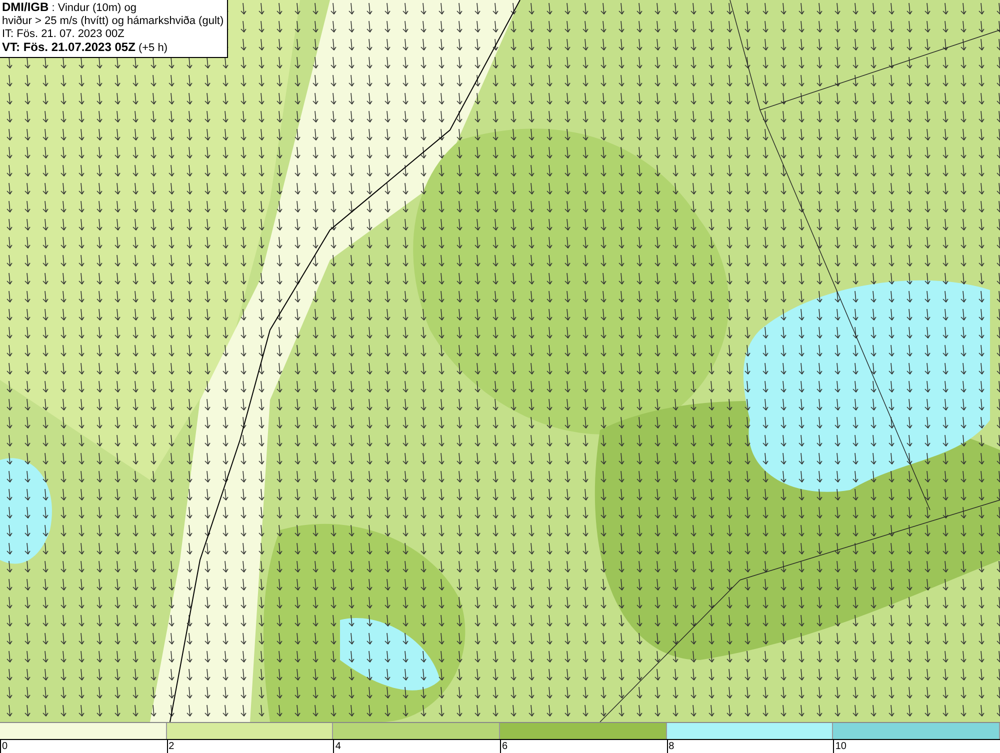 This screenshot has height=753, width=1000. What do you see at coordinates (85, 48) in the screenshot?
I see `title-text: VT: Fös. 21.07.2023 05Z (+5 h)` at bounding box center [85, 48].